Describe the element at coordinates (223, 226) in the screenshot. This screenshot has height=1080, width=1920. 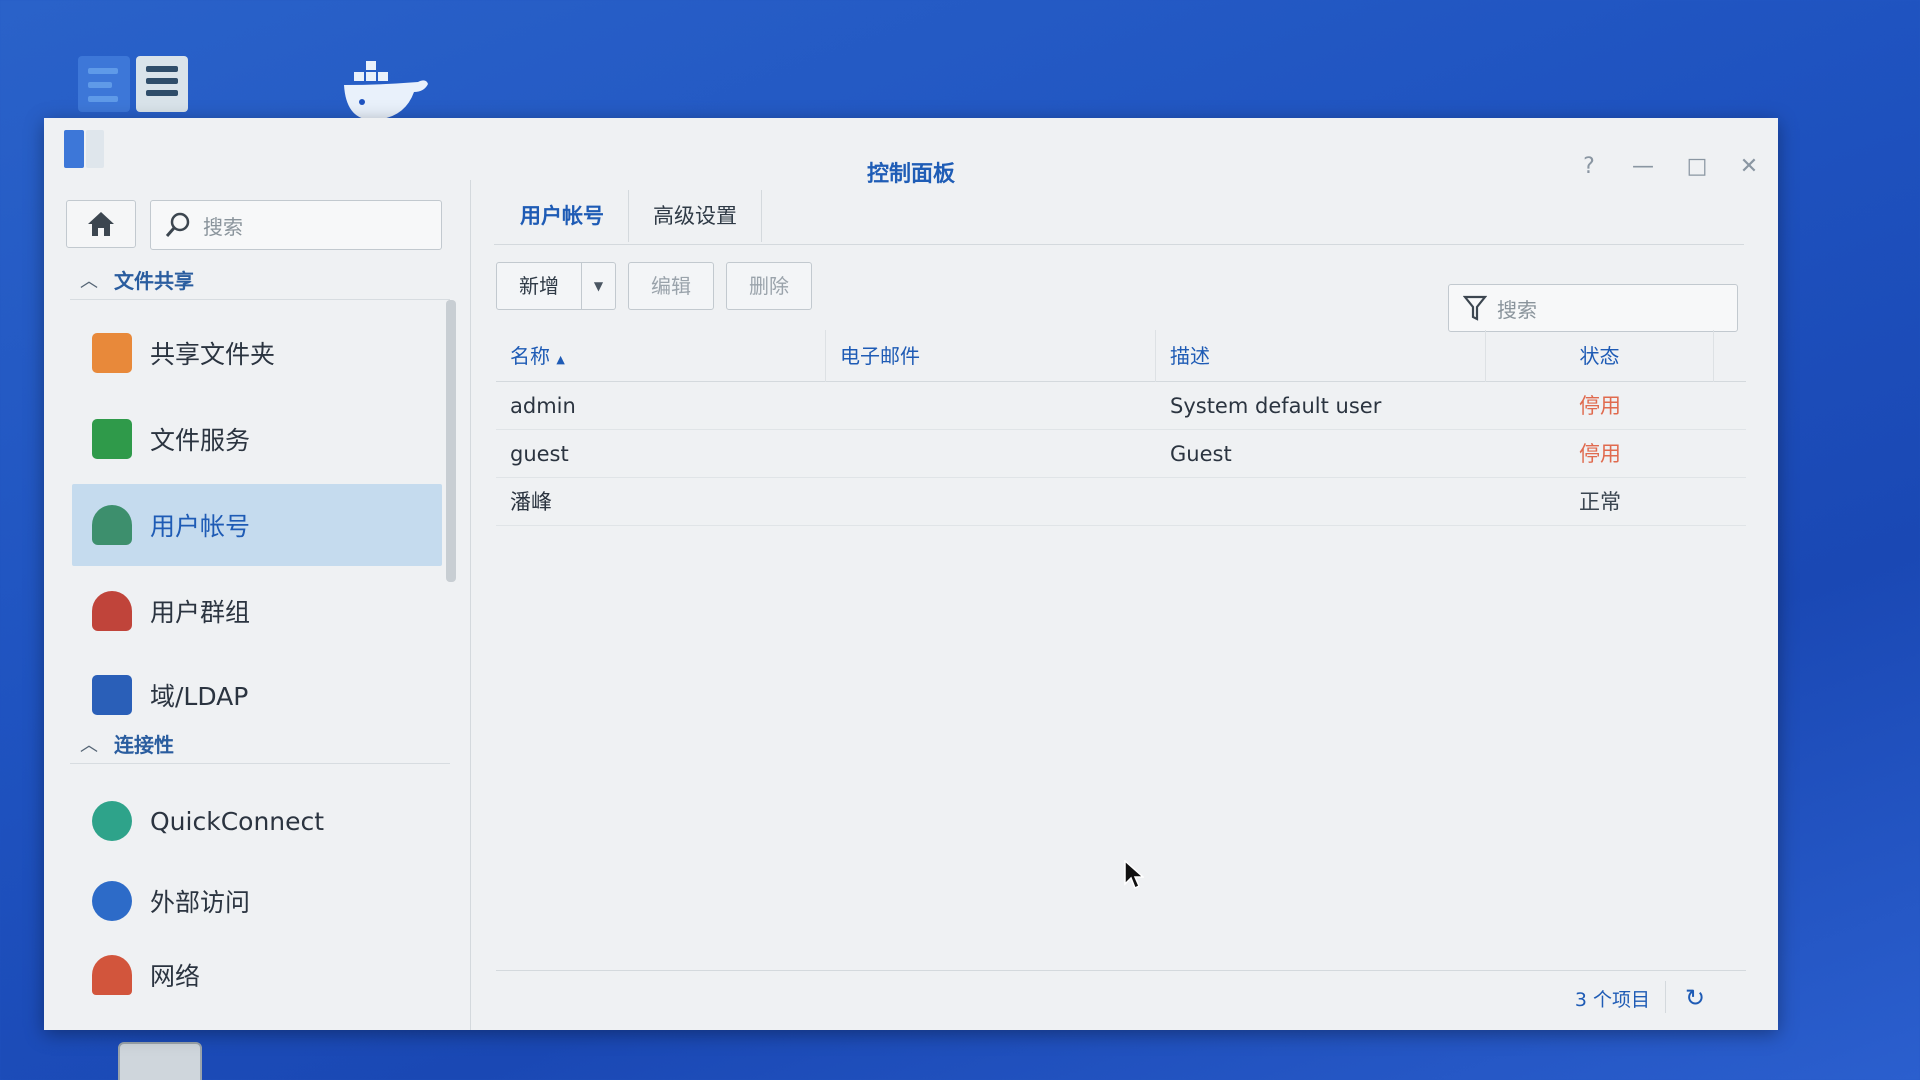
I see `sidebar-search-placeholder: 搜索` at that location.